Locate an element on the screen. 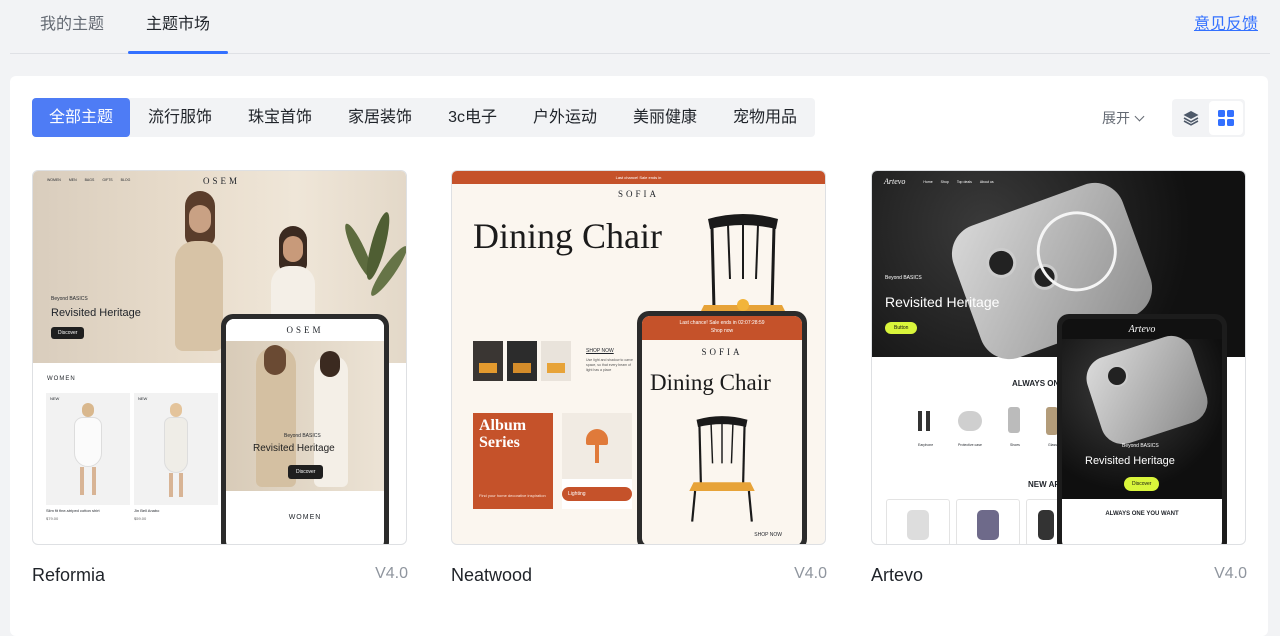 Image resolution: width=1280 pixels, height=636 pixels. layers-view-button is located at coordinates (1191, 118).